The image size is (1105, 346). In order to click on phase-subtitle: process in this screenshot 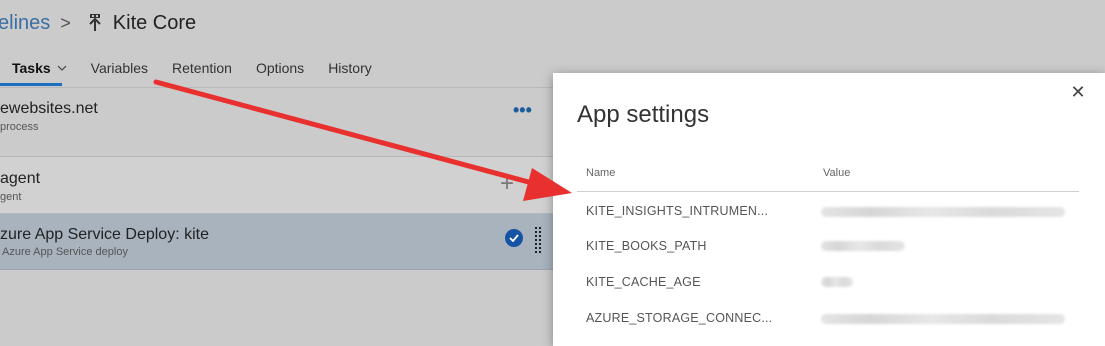, I will do `click(19, 127)`.